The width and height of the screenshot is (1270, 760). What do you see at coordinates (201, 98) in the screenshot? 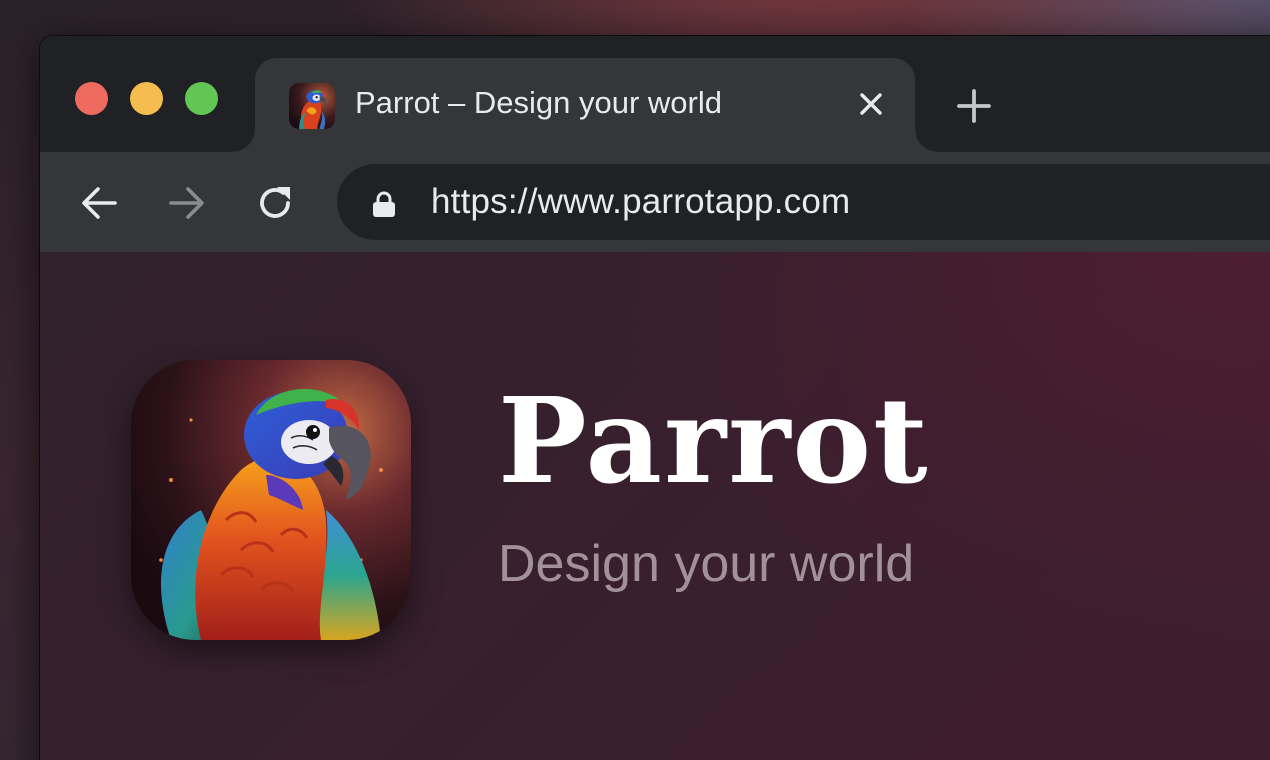
I see `zoom-window-button` at bounding box center [201, 98].